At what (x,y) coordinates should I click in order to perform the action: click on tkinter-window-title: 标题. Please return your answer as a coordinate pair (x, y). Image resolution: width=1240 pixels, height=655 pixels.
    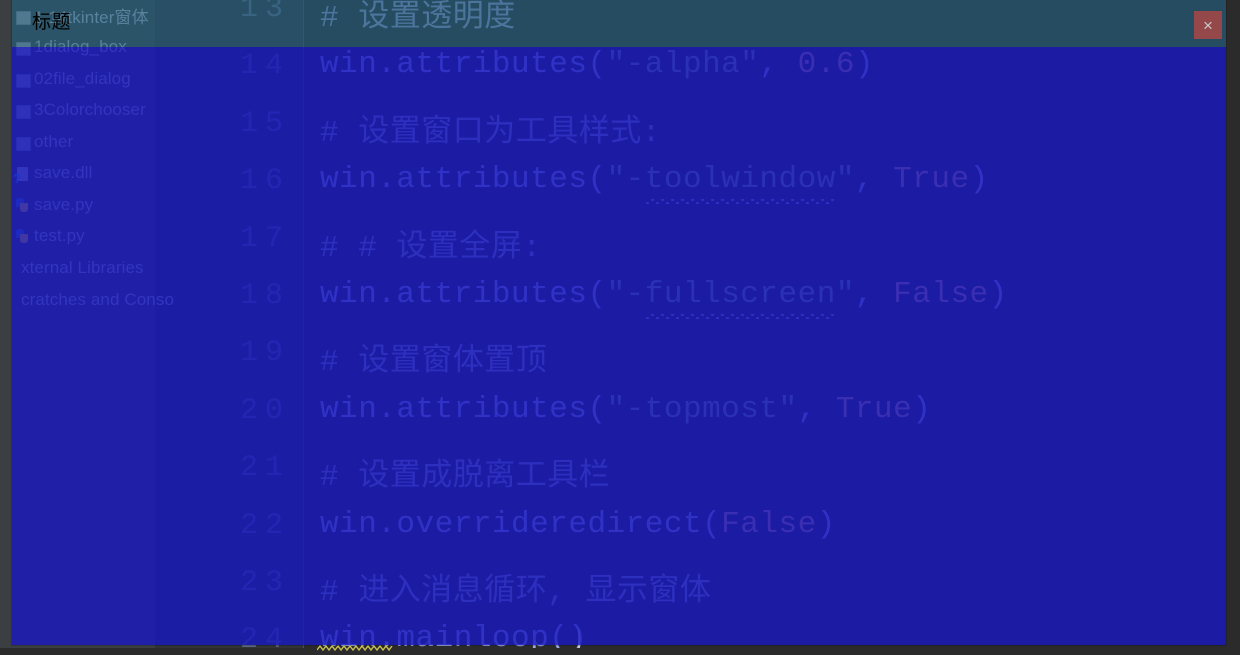
    Looking at the image, I should click on (52, 22).